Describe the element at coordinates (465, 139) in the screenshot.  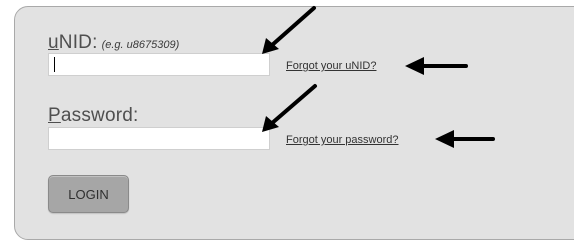
I see `arrow-to-forgot-password` at that location.